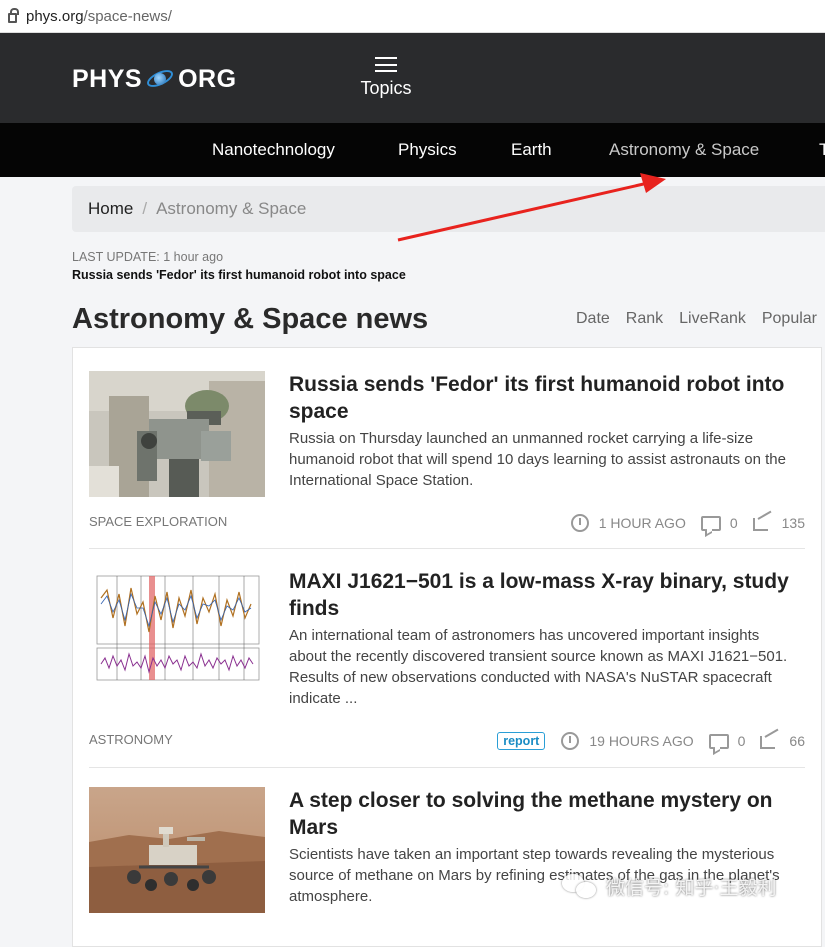 The width and height of the screenshot is (825, 947). What do you see at coordinates (427, 150) in the screenshot?
I see `nav-item-physics: Physics` at bounding box center [427, 150].